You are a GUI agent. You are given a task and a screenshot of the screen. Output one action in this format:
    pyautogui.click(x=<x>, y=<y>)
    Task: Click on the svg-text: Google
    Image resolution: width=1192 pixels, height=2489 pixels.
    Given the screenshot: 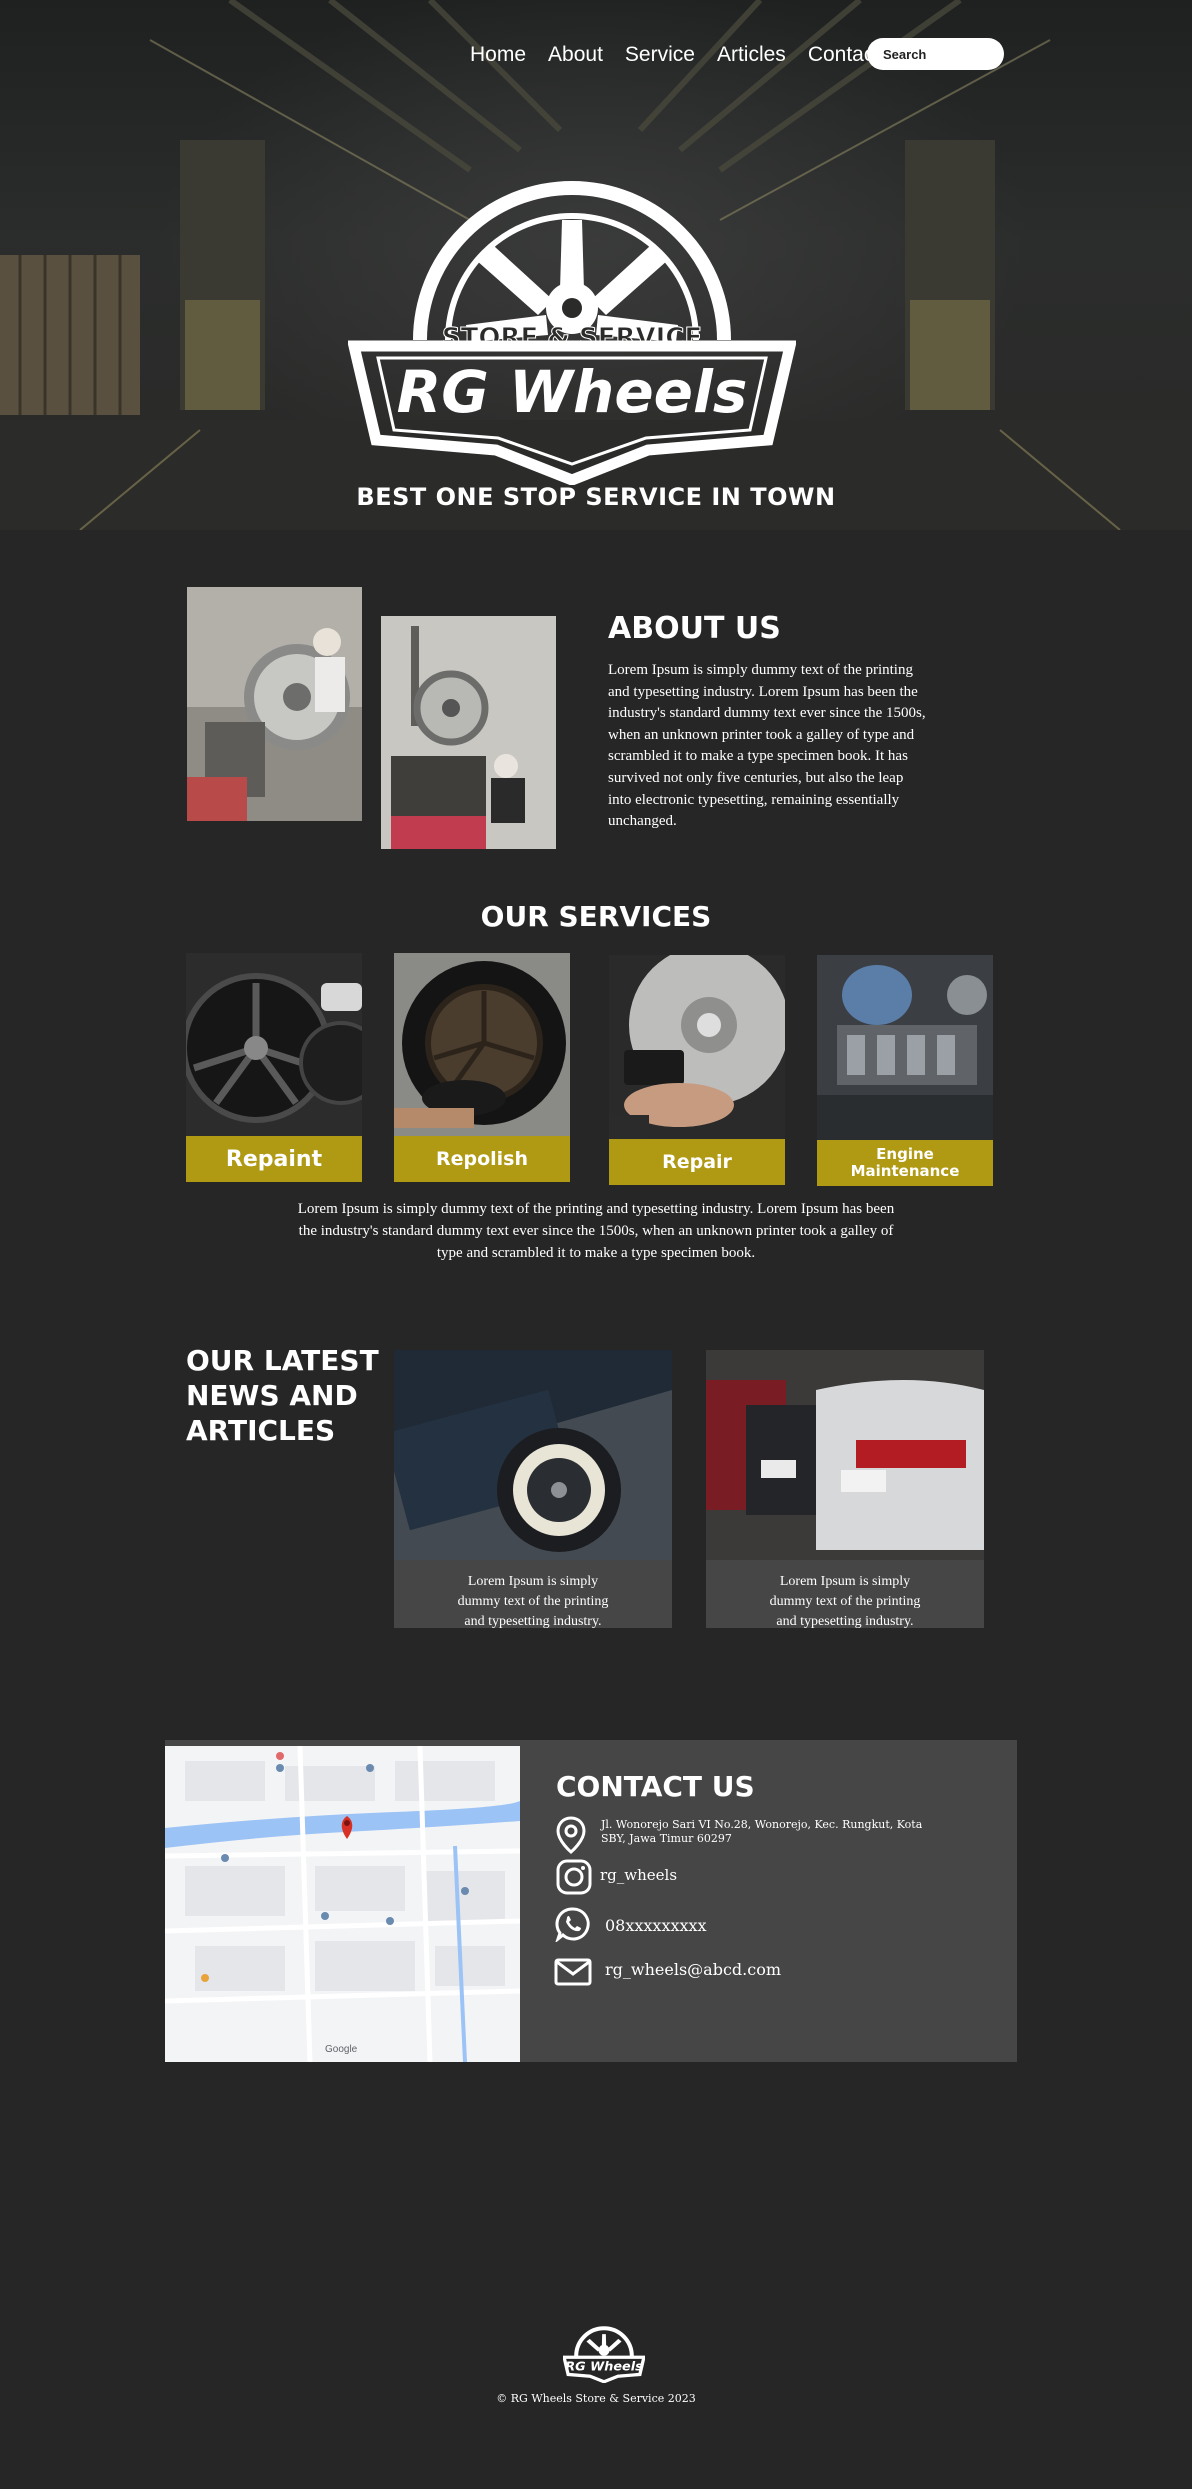 What is the action you would take?
    pyautogui.click(x=341, y=2049)
    